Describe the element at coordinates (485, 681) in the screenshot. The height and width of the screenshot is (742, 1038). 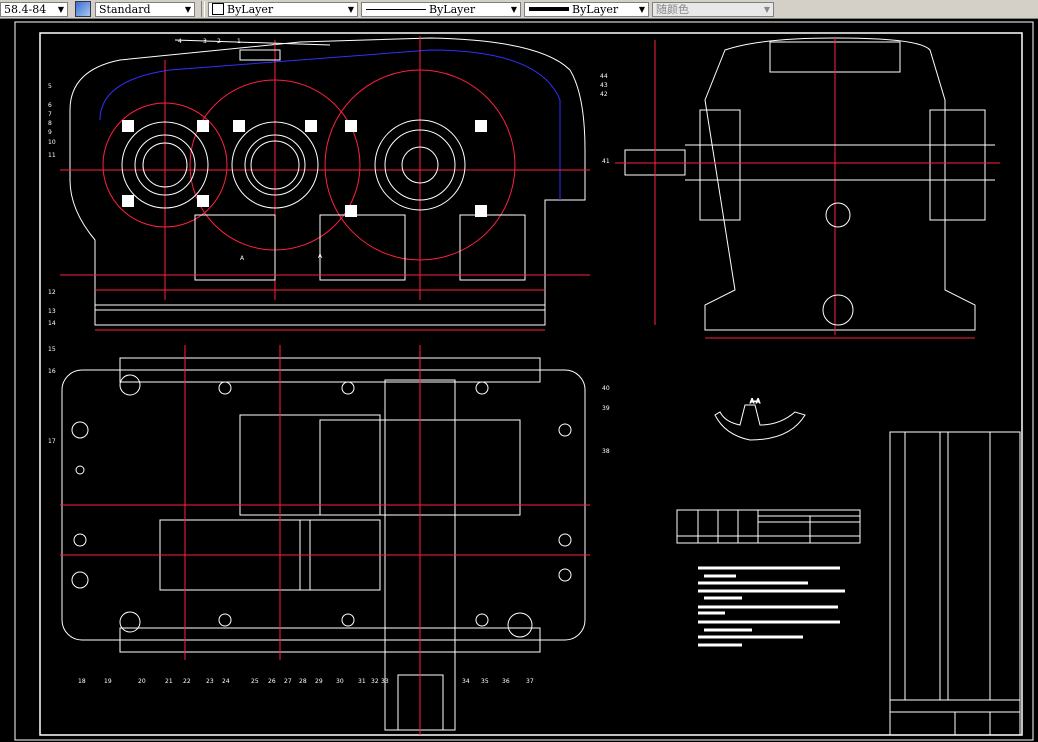
I see `balloon: 35` at that location.